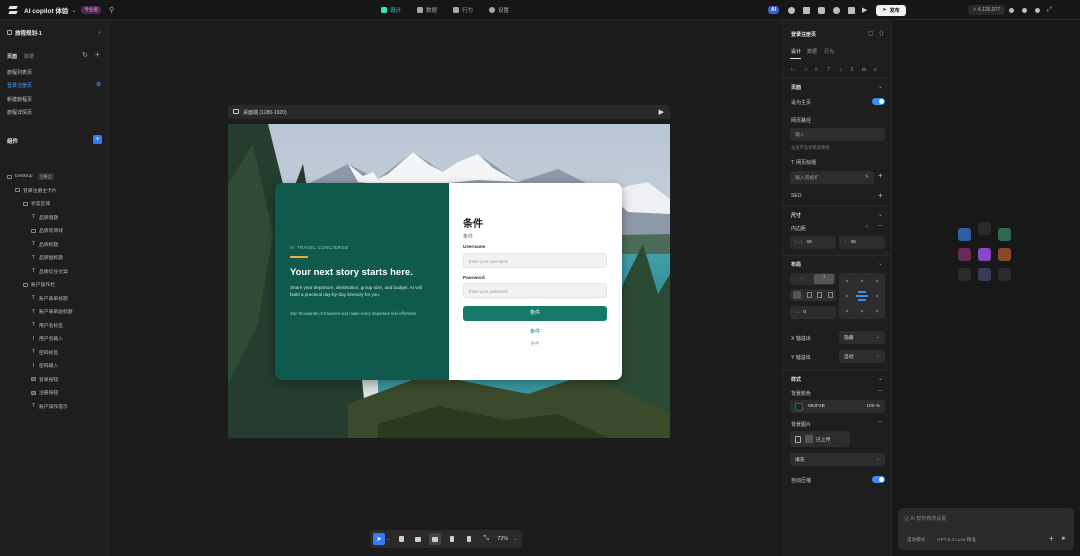  What do you see at coordinates (36, 190) in the screenshot?
I see `tree-item: 登录注册主卡片` at bounding box center [36, 190].